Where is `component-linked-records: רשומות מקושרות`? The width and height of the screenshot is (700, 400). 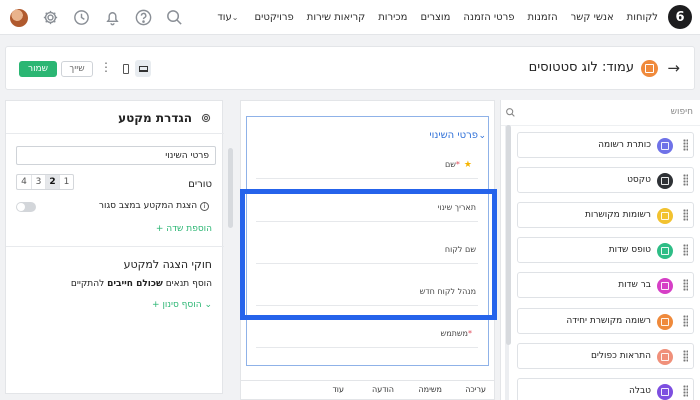
component-linked-records: רשומות מקושרות is located at coordinates (605, 215).